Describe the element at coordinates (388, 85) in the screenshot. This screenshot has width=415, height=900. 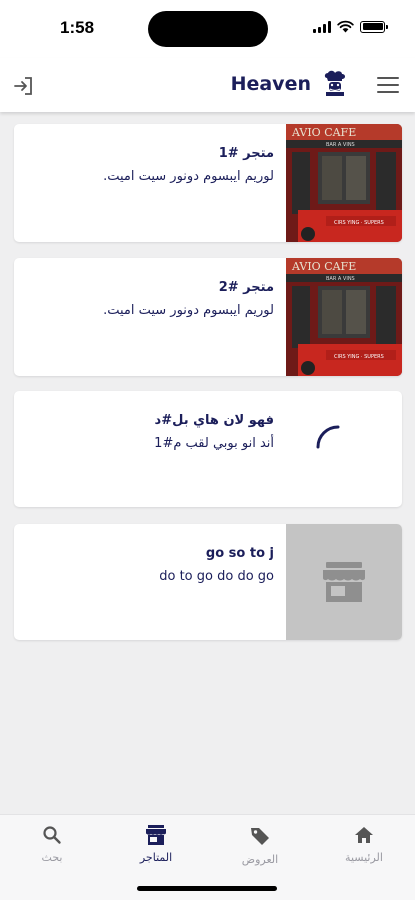
I see `hamburger-menu-icon` at that location.